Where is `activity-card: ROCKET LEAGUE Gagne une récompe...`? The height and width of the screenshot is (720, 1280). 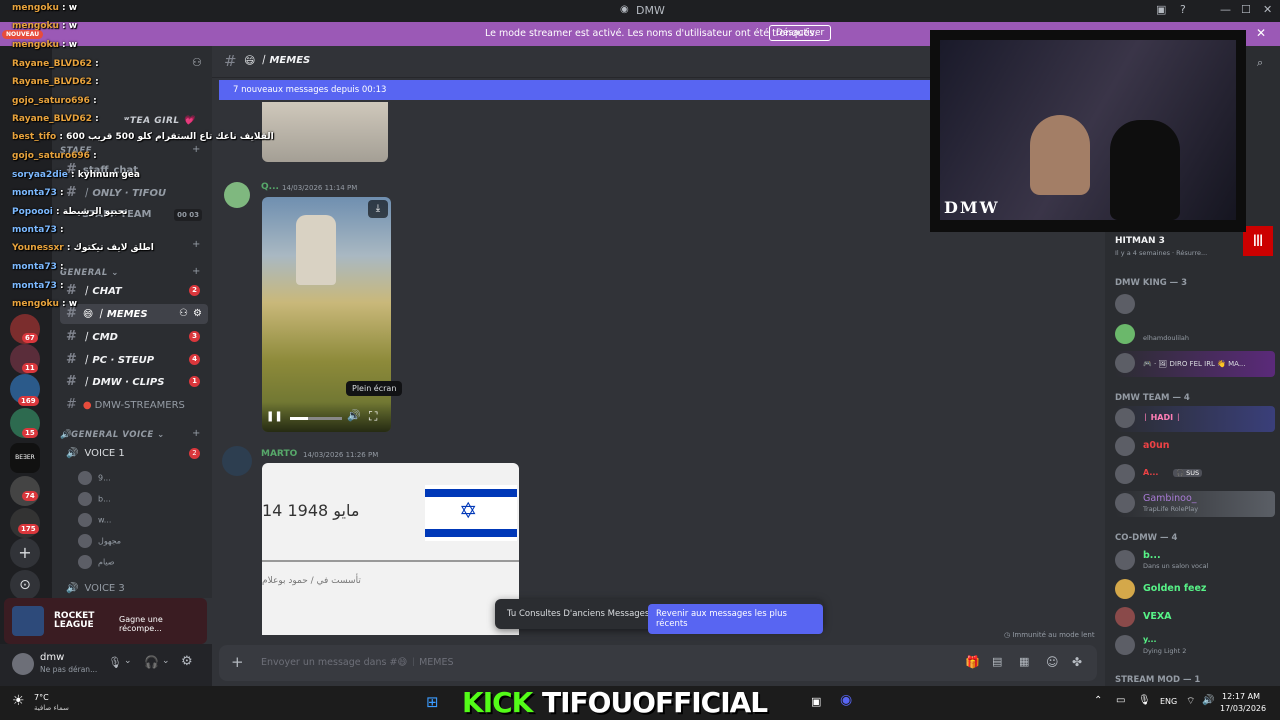 activity-card: ROCKET LEAGUE Gagne une récompe... is located at coordinates (105, 621).